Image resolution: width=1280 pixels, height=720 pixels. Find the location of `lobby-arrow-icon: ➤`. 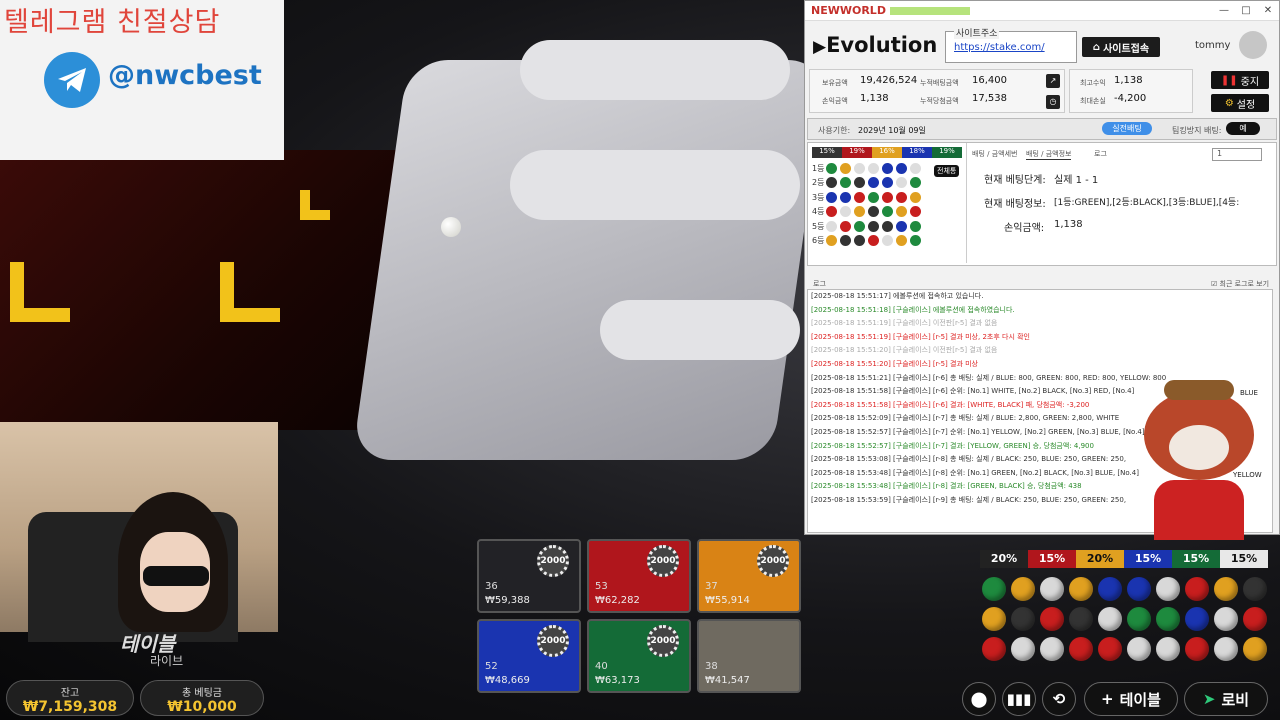

lobby-arrow-icon: ➤ is located at coordinates (1209, 699).